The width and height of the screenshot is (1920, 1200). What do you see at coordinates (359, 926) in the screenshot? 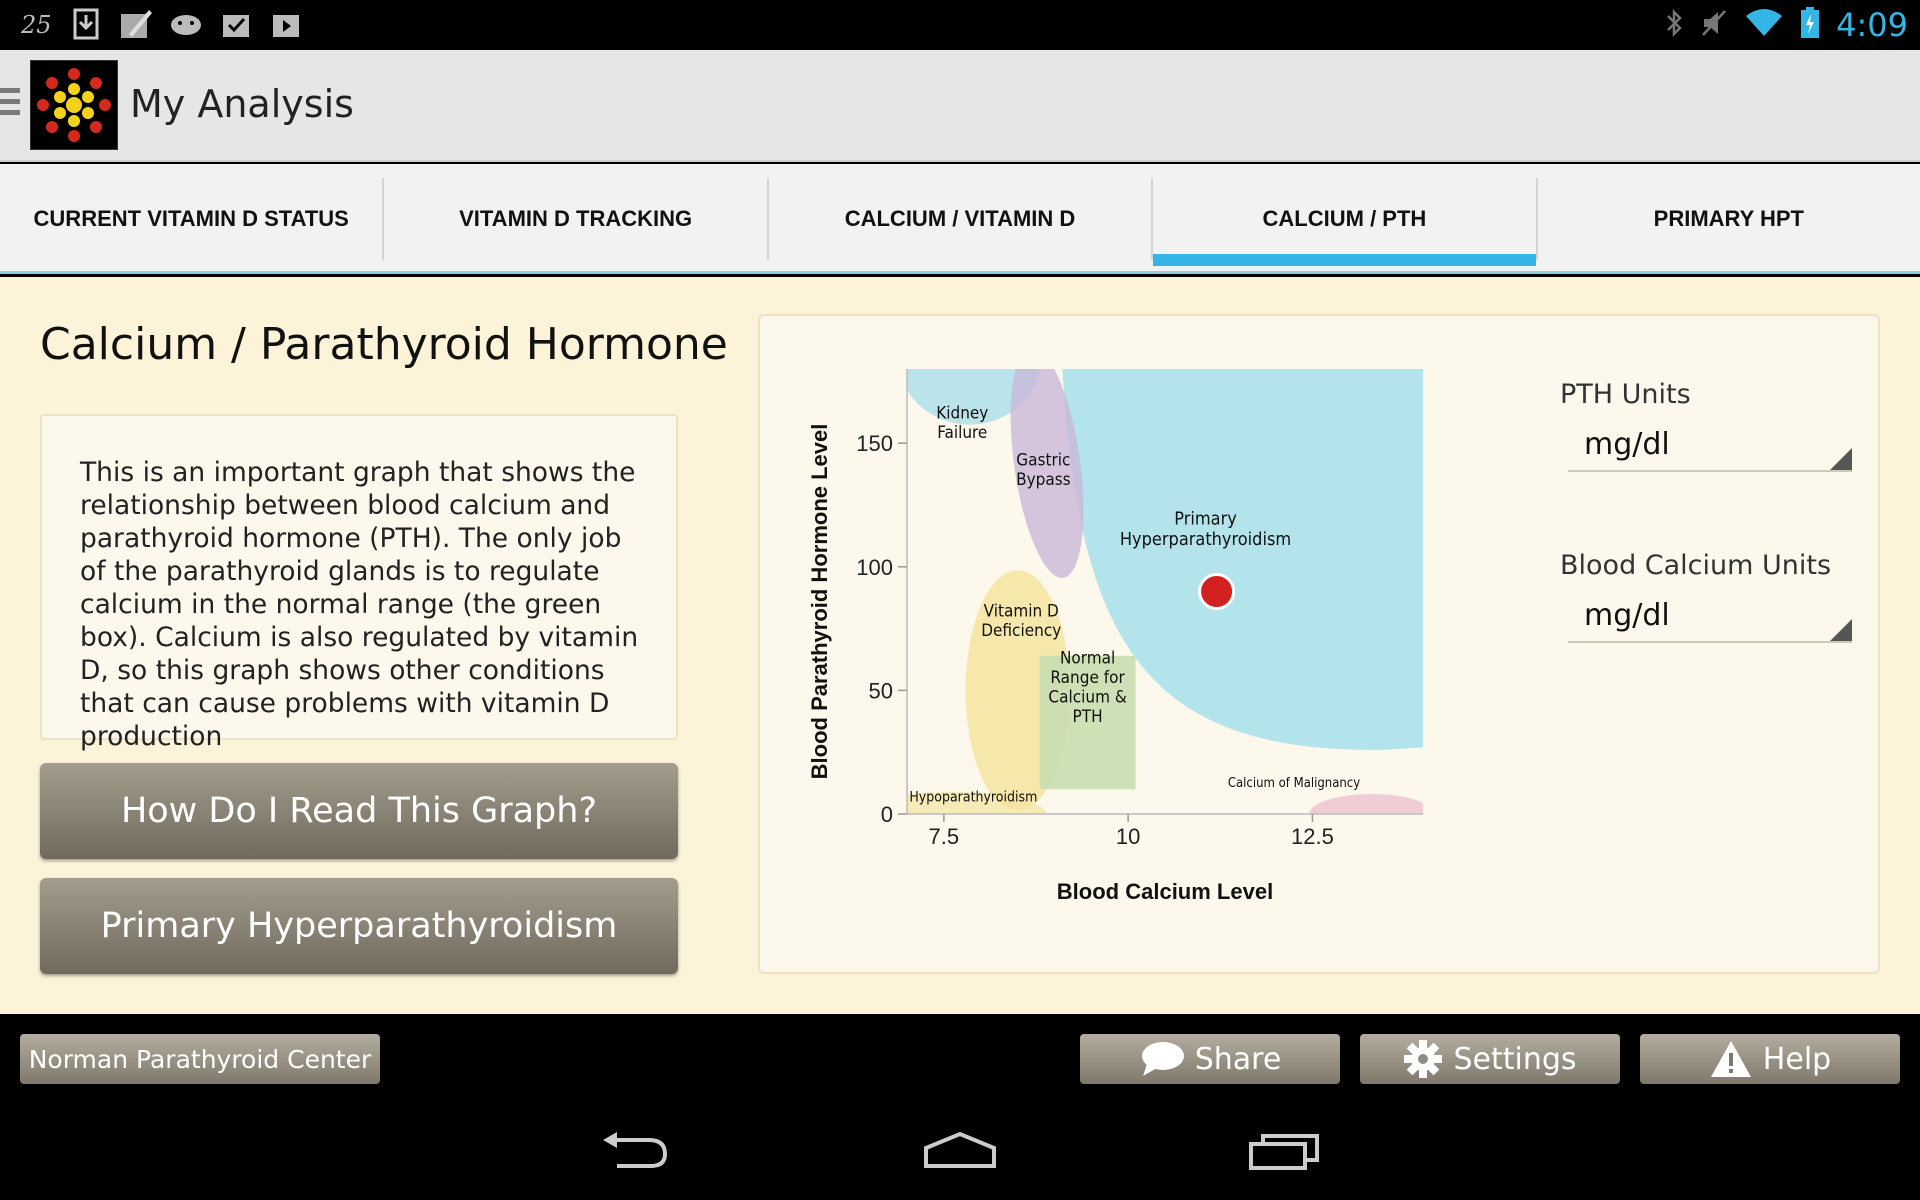
I see `primary-hyperparathyroidism-button: Primary Hyperparathyroidism` at bounding box center [359, 926].